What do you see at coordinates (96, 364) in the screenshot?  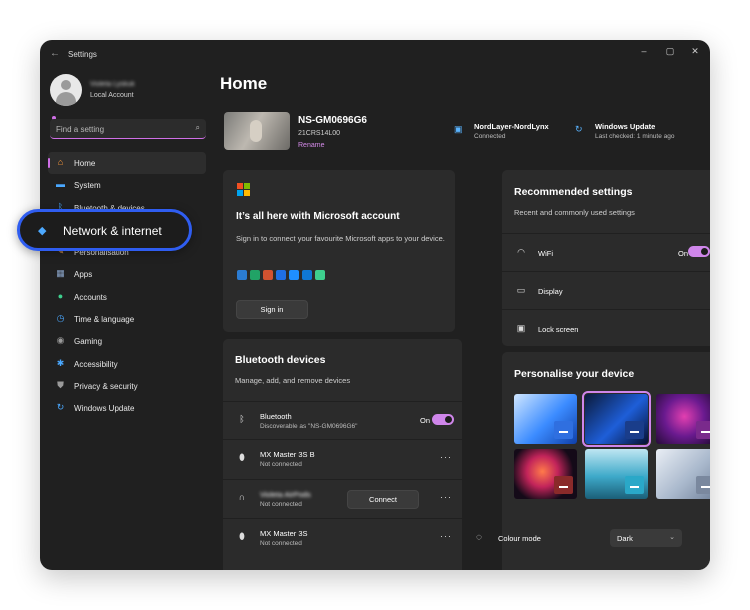 I see `sidebar-item-label: Accessibility` at bounding box center [96, 364].